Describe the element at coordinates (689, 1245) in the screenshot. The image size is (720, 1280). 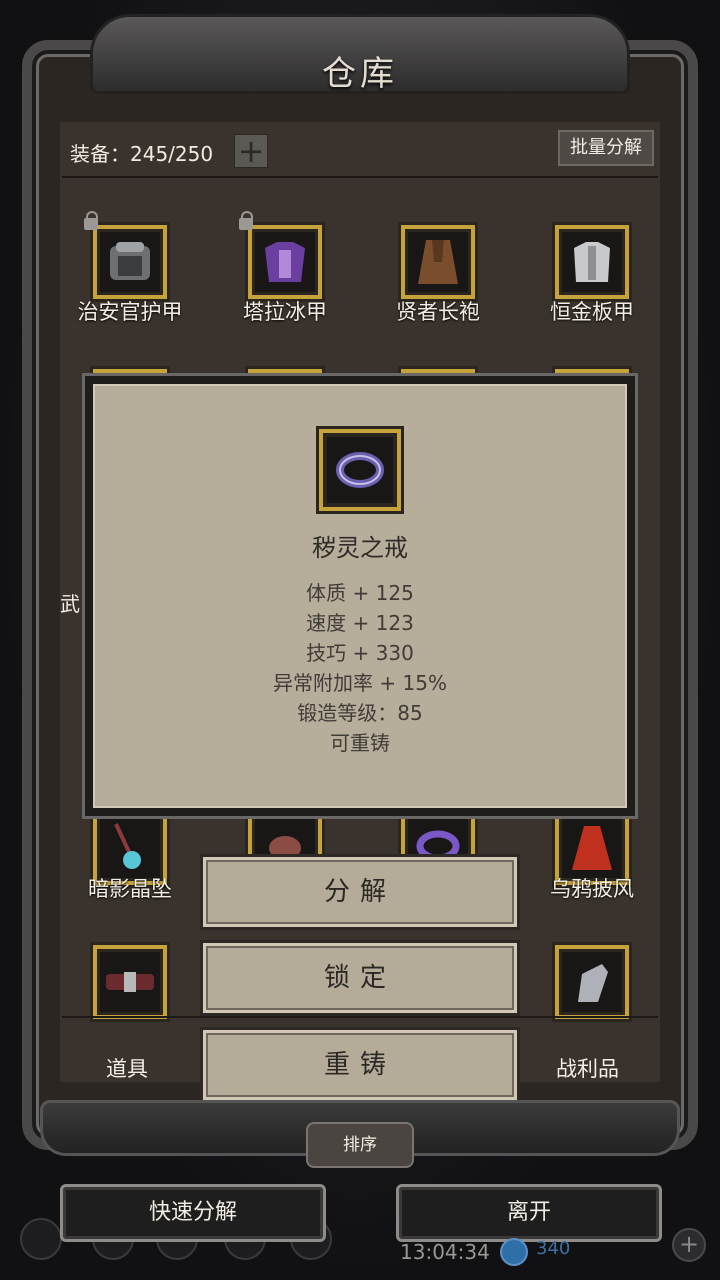
I see `add-icon: +` at that location.